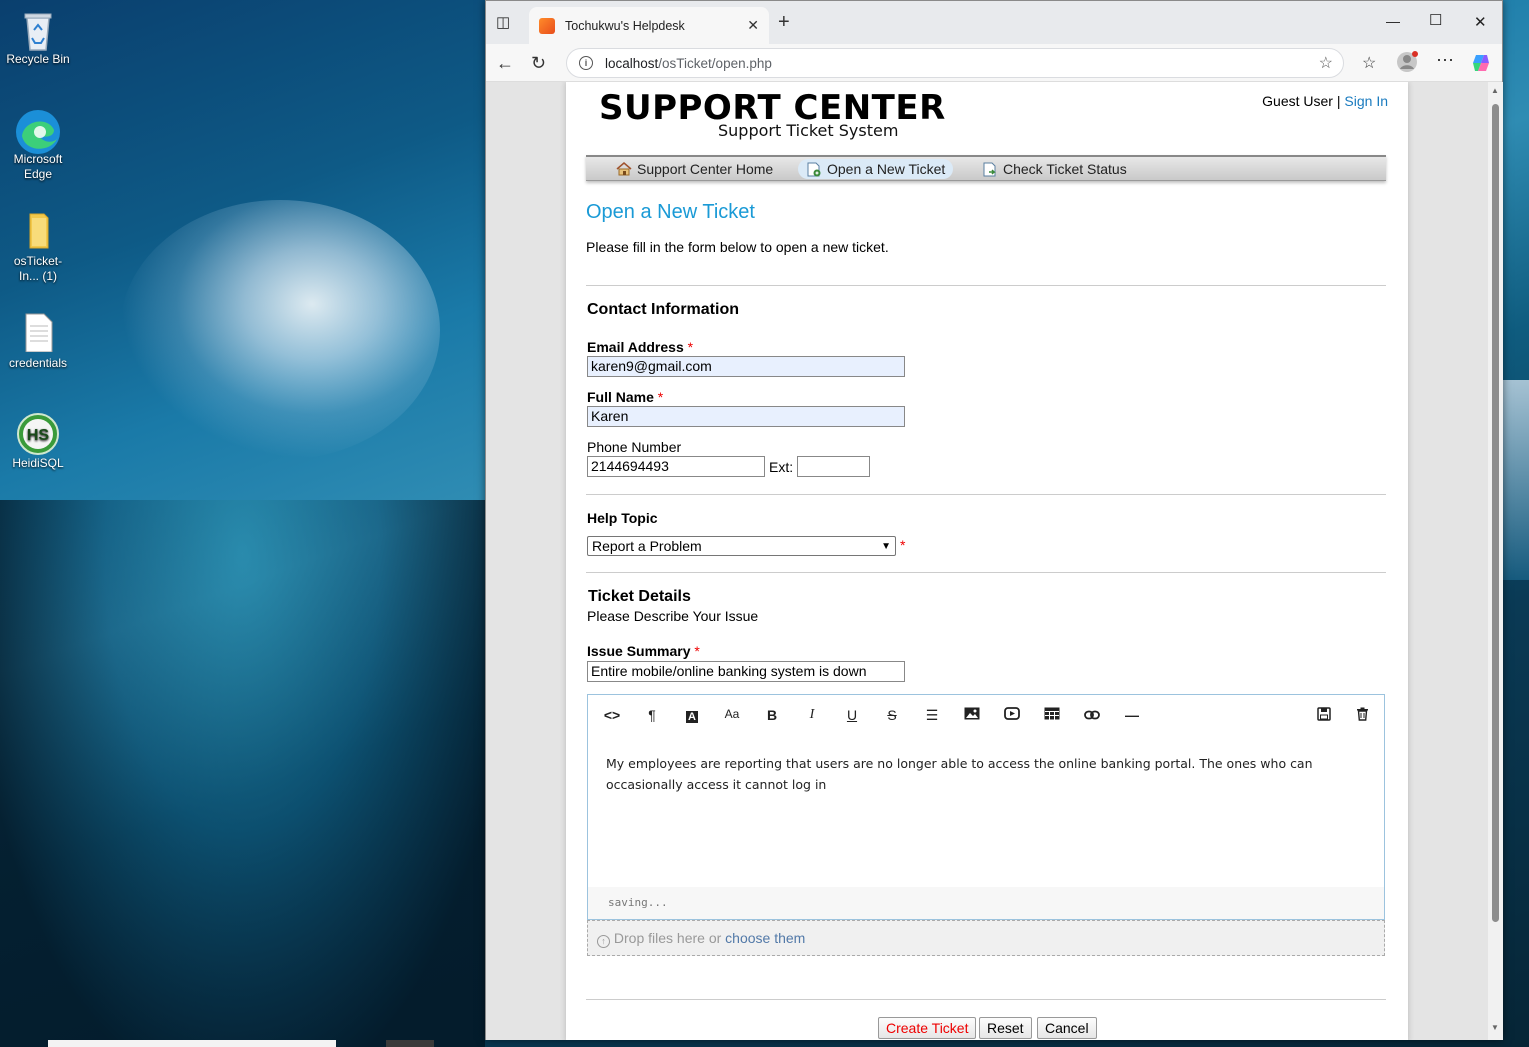  Describe the element at coordinates (932, 715) in the screenshot. I see `list-icon: ☰` at that location.